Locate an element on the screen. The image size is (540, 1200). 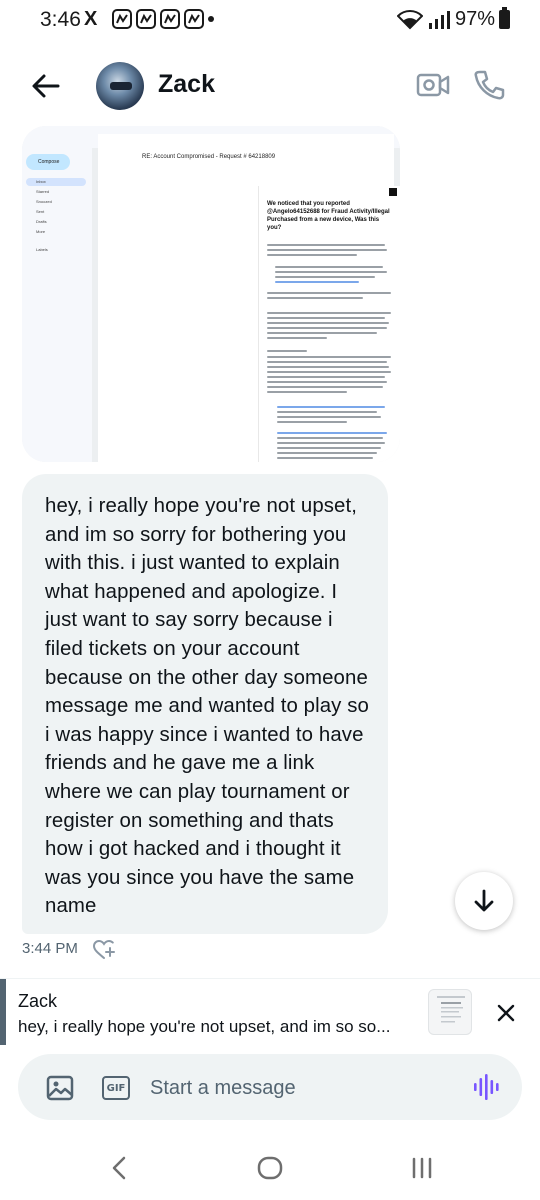
more-notifications-dot is located at coordinates (211, 19).